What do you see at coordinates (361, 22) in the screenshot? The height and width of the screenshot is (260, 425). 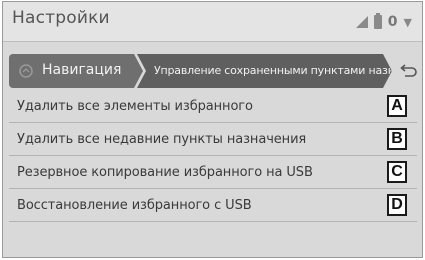 I see `signal-icon` at bounding box center [361, 22].